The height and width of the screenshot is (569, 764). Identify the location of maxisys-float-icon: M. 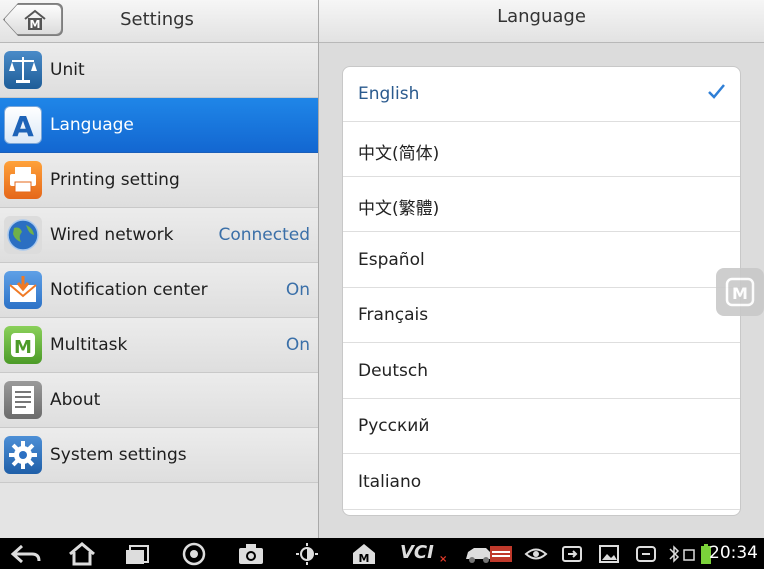
(740, 292).